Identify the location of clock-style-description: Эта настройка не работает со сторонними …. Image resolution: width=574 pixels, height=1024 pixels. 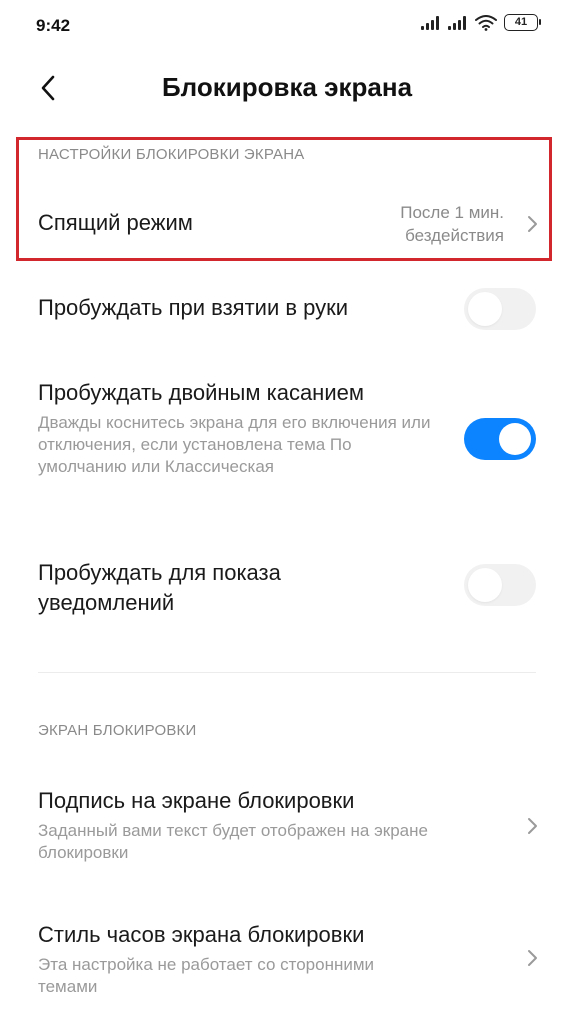
(206, 975).